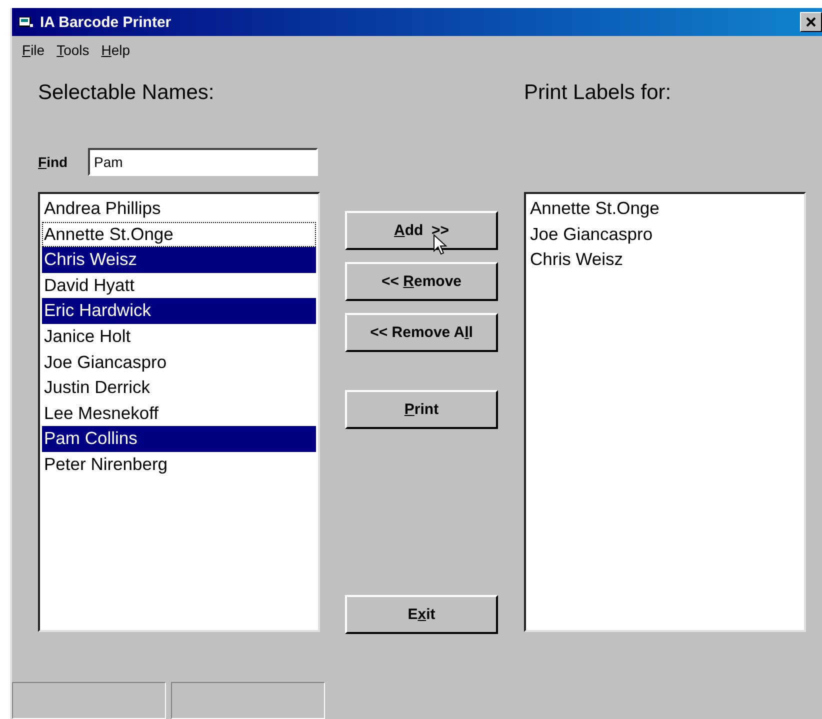 The height and width of the screenshot is (719, 822). Describe the element at coordinates (106, 22) in the screenshot. I see `window-title: IA Barcode Printer` at that location.